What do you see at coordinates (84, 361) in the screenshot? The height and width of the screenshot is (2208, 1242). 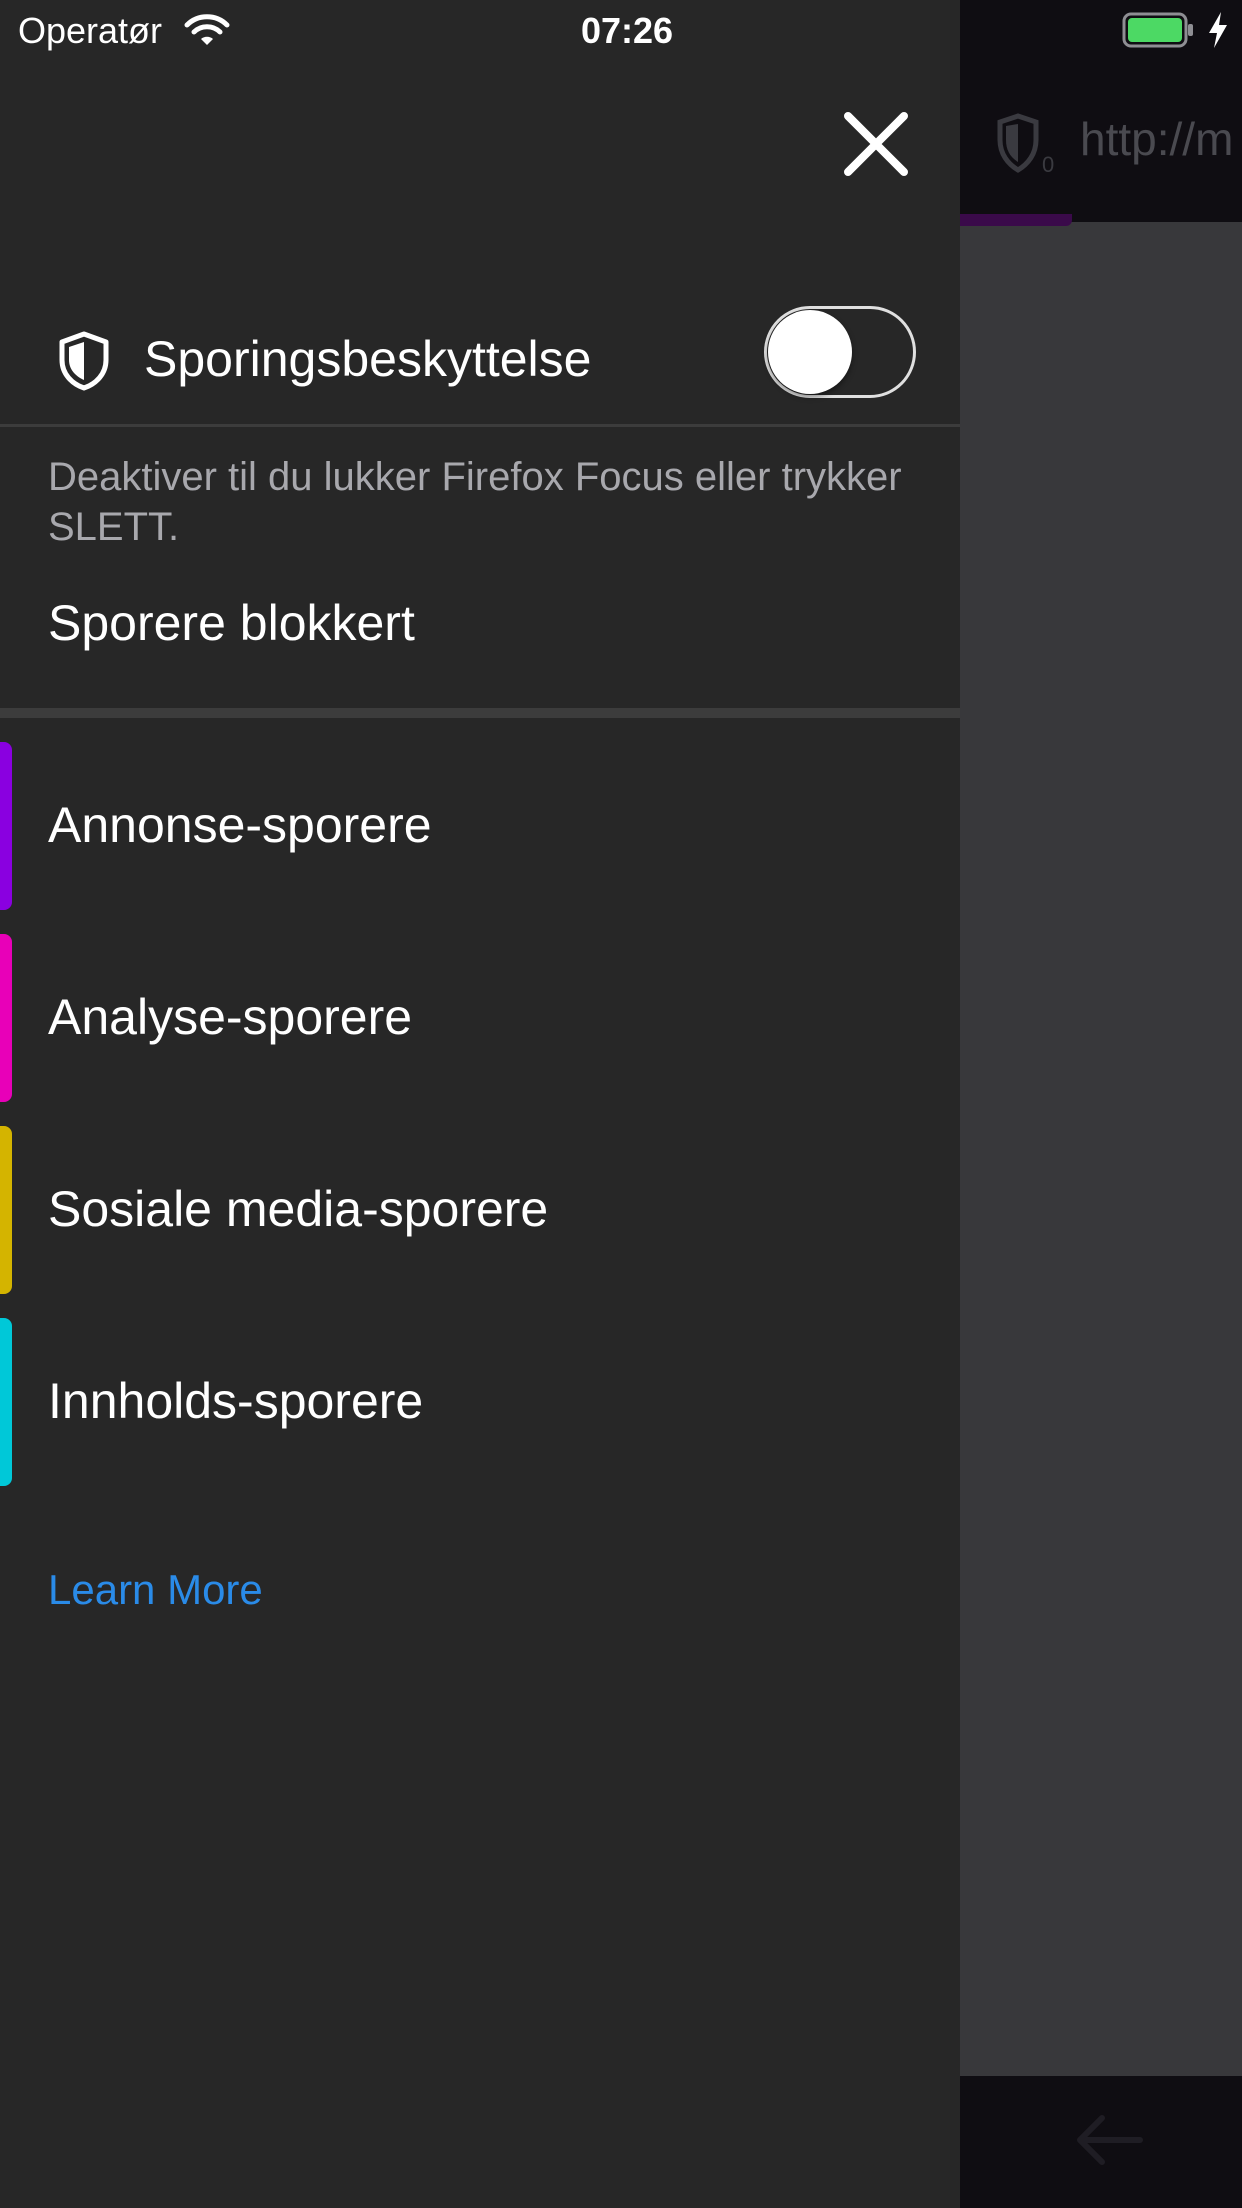 I see `shield-icon` at bounding box center [84, 361].